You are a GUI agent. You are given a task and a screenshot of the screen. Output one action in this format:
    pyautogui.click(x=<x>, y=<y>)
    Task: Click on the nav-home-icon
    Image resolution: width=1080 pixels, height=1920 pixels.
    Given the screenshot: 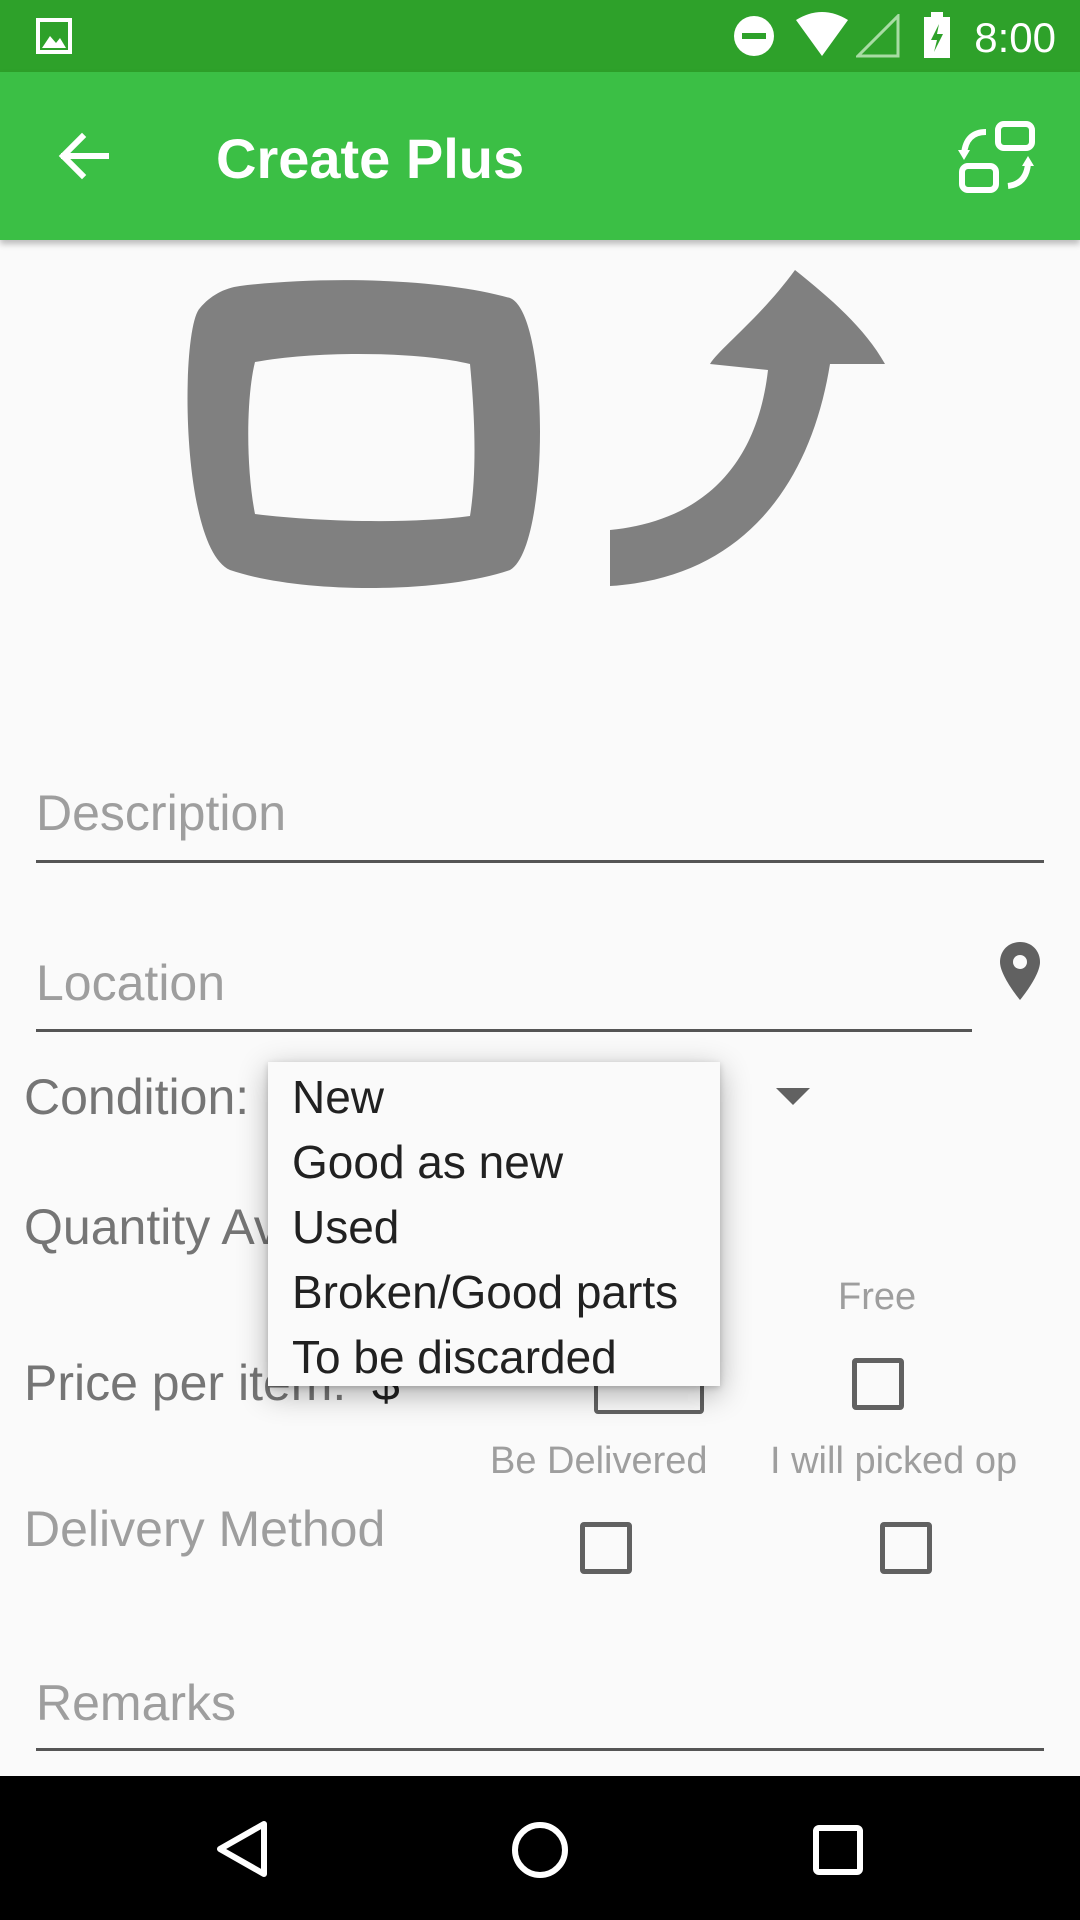 What is the action you would take?
    pyautogui.click(x=540, y=1850)
    